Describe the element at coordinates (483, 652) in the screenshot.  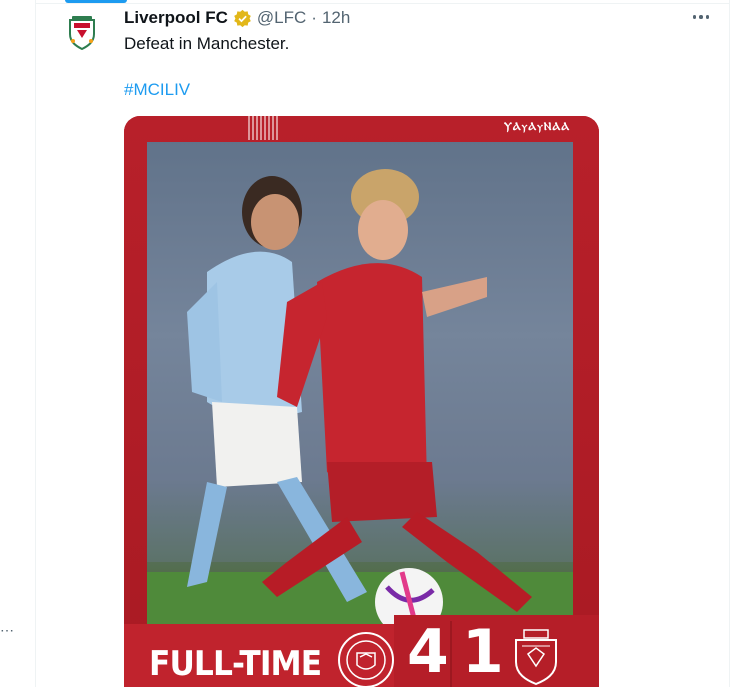
I see `away-score: 1` at that location.